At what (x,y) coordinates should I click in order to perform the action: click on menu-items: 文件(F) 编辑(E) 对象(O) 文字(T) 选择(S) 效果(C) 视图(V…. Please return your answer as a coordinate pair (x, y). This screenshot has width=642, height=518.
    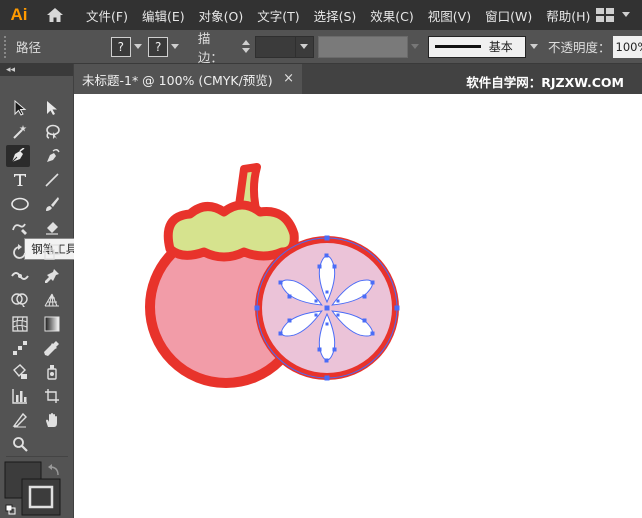
    Looking at the image, I should click on (345, 15).